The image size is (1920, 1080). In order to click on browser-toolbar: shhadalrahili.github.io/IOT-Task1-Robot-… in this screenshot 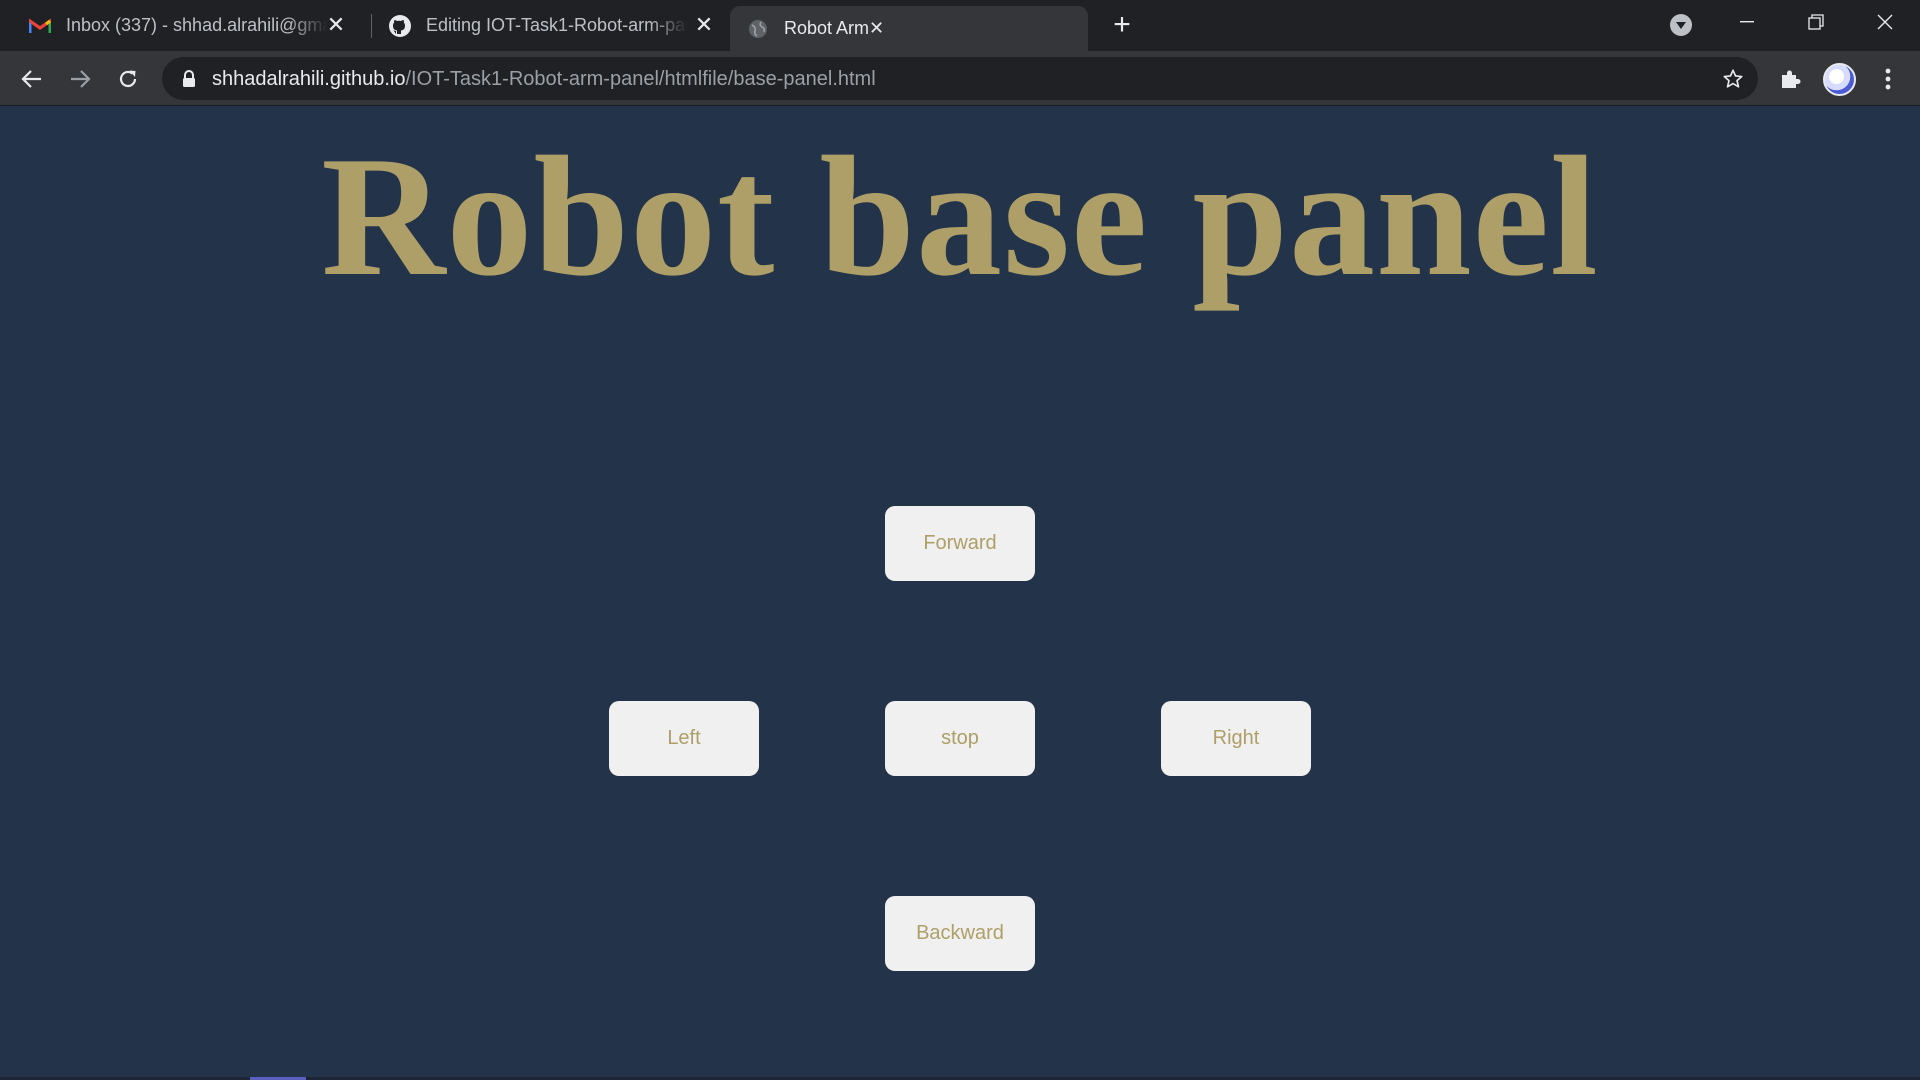, I will do `click(960, 78)`.